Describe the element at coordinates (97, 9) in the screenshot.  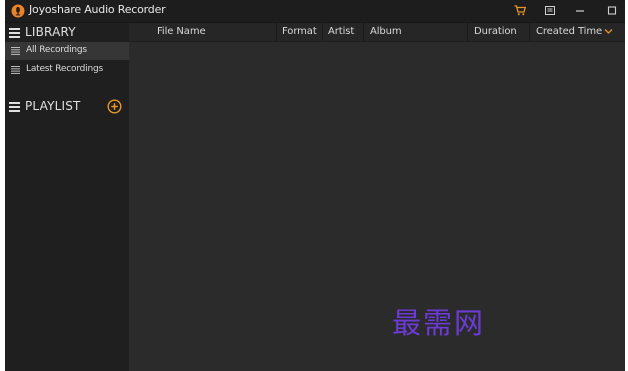
I see `window-title: Joyoshare Audio Recorder` at that location.